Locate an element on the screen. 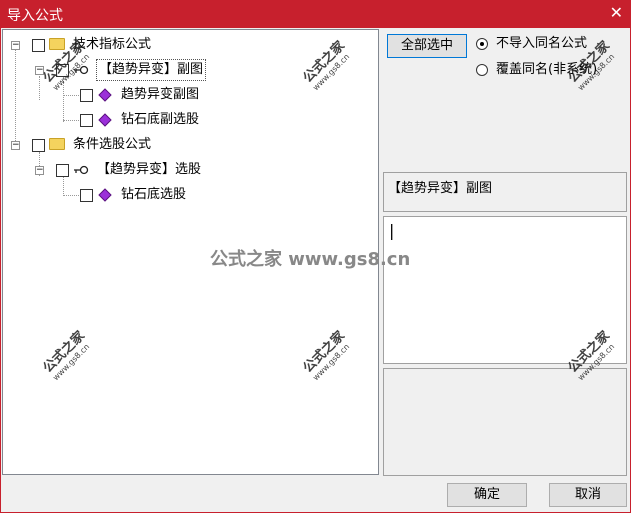 This screenshot has width=631, height=513. close-icon: ✕ is located at coordinates (616, 12).